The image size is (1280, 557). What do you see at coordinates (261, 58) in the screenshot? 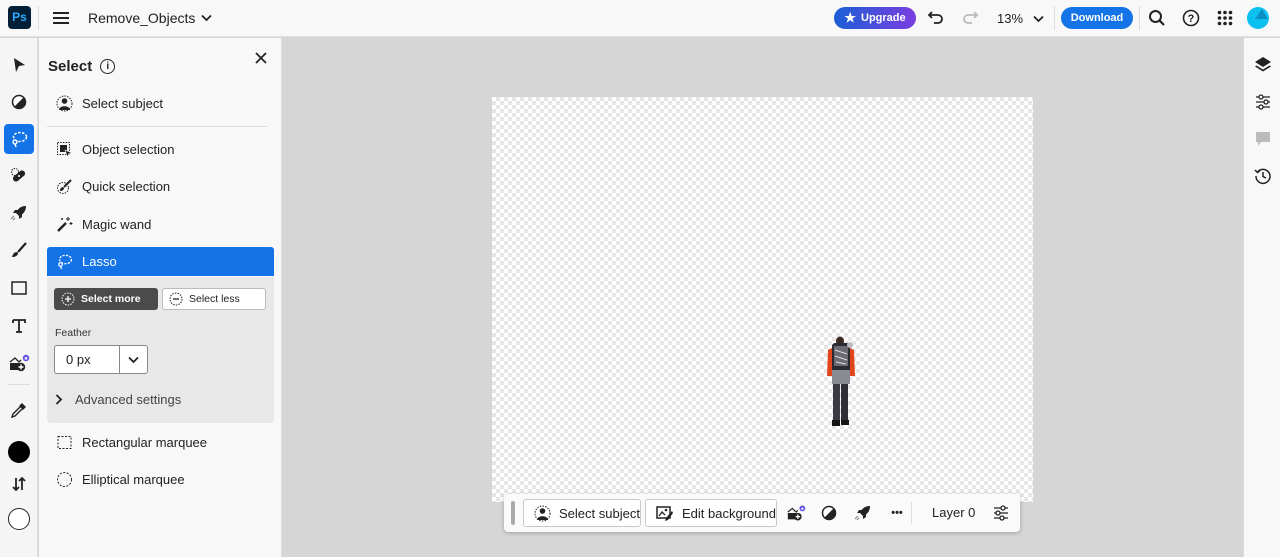
I see `close-panel-button` at bounding box center [261, 58].